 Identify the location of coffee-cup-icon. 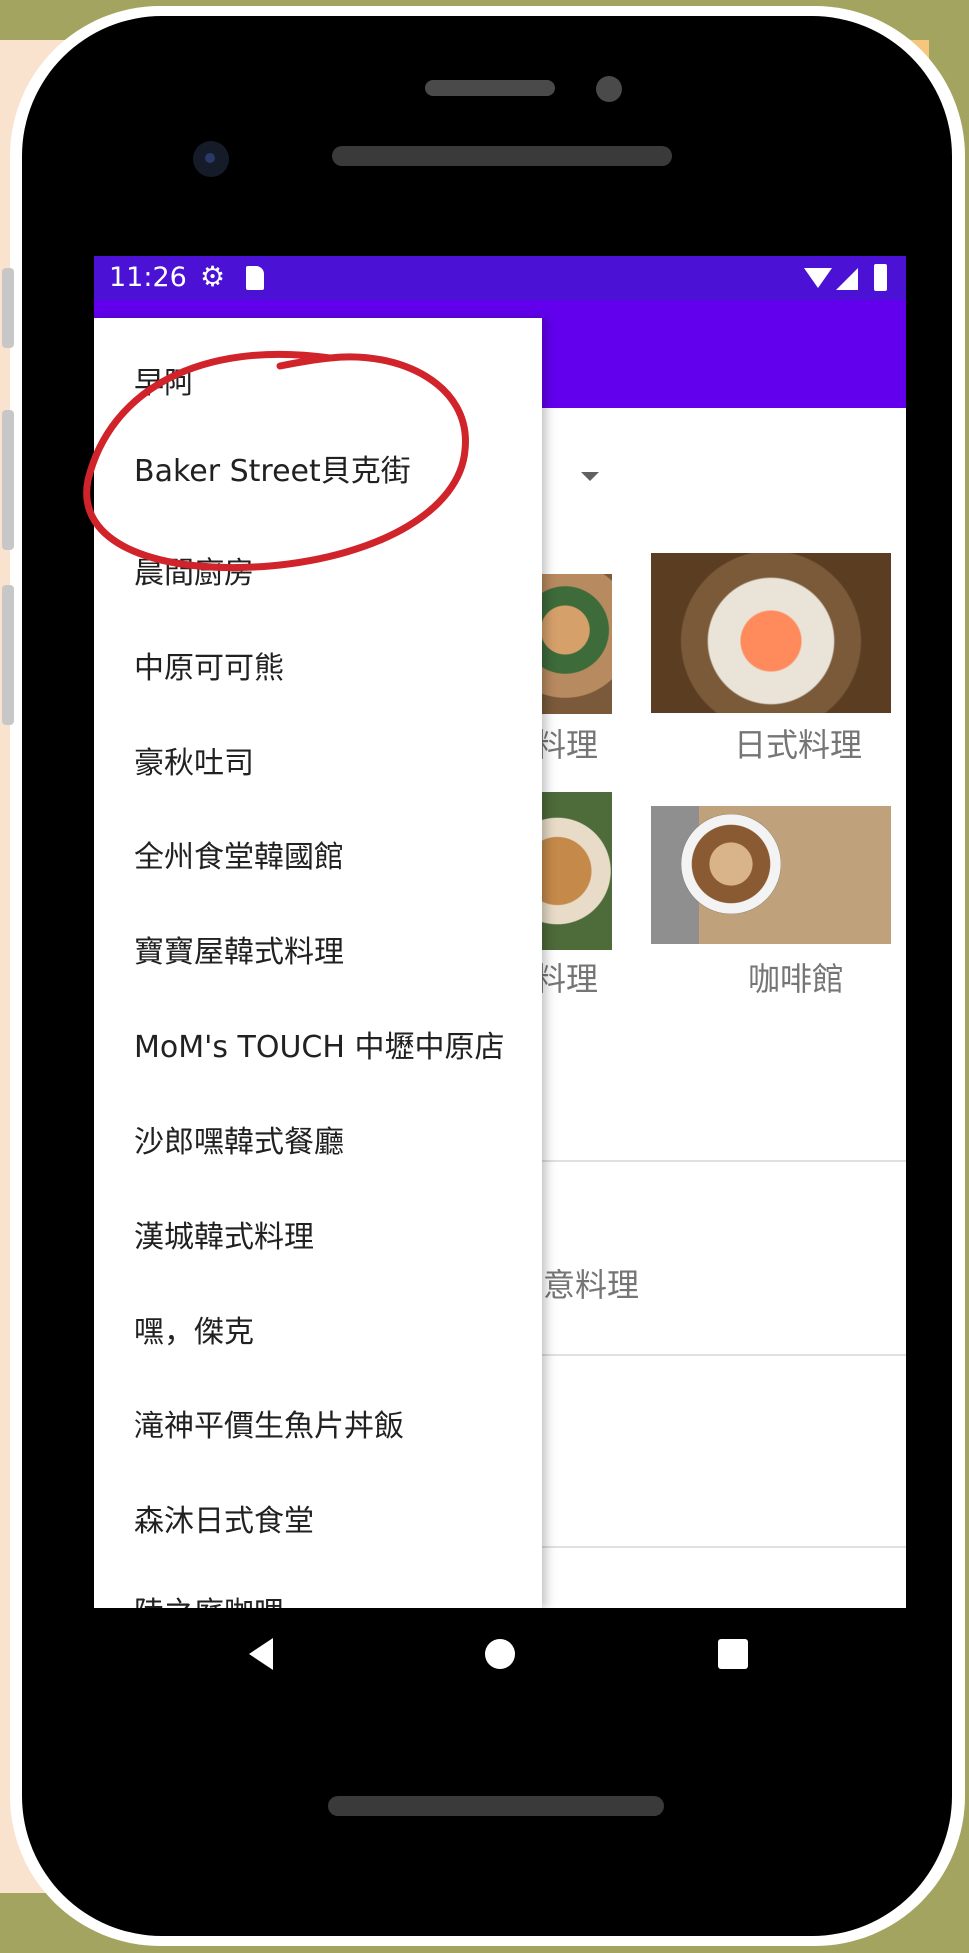
(731, 864).